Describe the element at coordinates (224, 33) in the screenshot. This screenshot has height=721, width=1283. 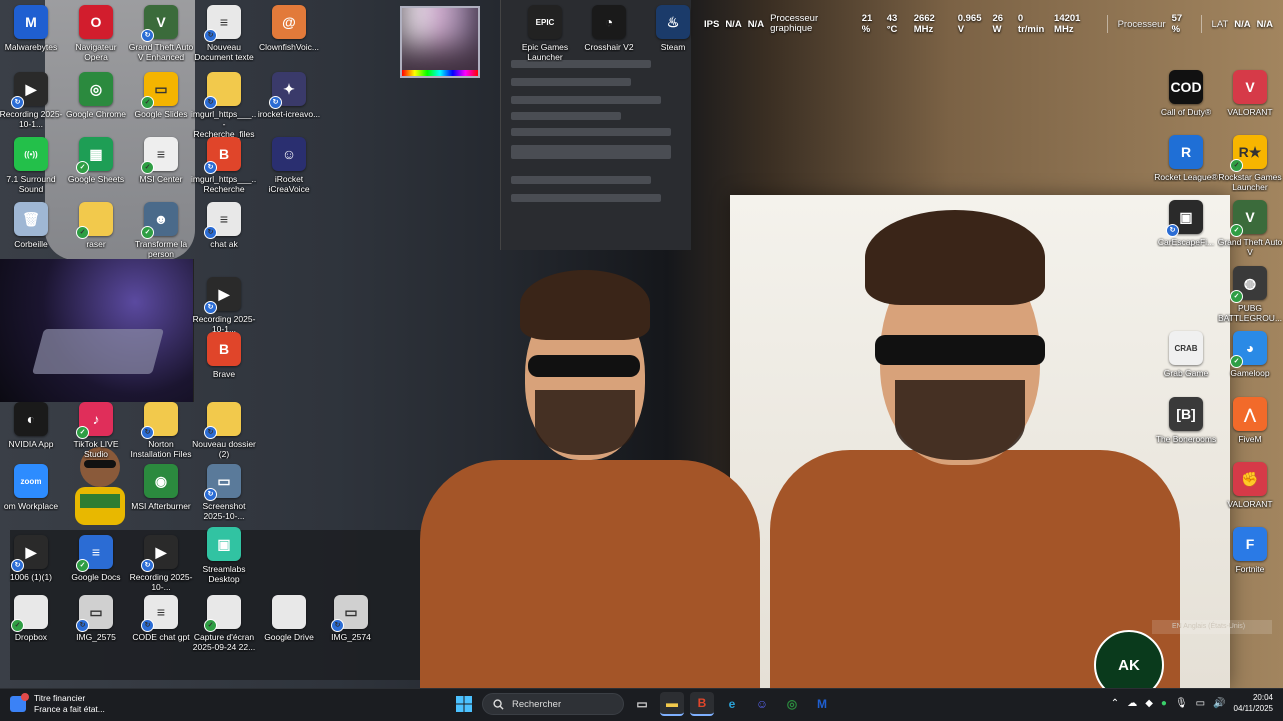
I see `desktop-icon: ≡ ↻ Nouveau Document texte` at that location.